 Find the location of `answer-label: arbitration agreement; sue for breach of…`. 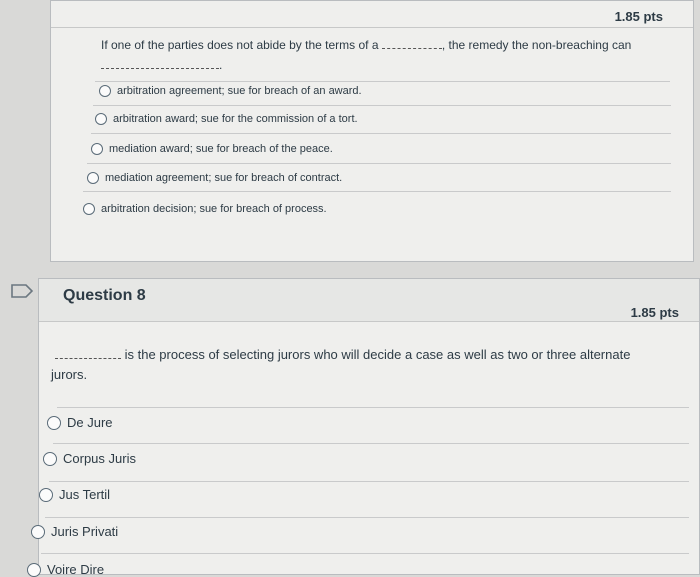

answer-label: arbitration agreement; sue for breach of… is located at coordinates (239, 91).